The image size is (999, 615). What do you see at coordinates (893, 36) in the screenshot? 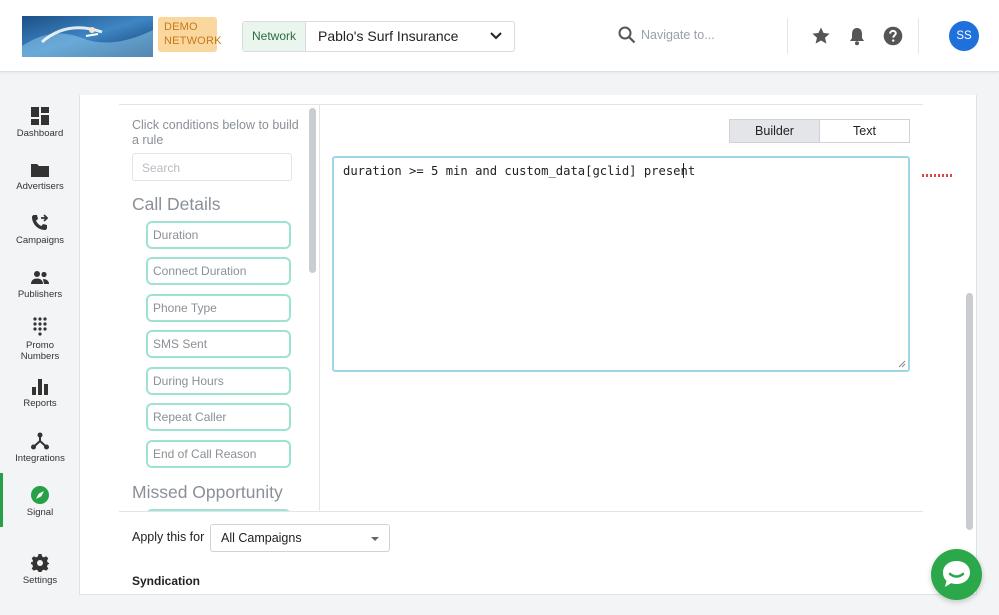
I see `help-icon` at bounding box center [893, 36].